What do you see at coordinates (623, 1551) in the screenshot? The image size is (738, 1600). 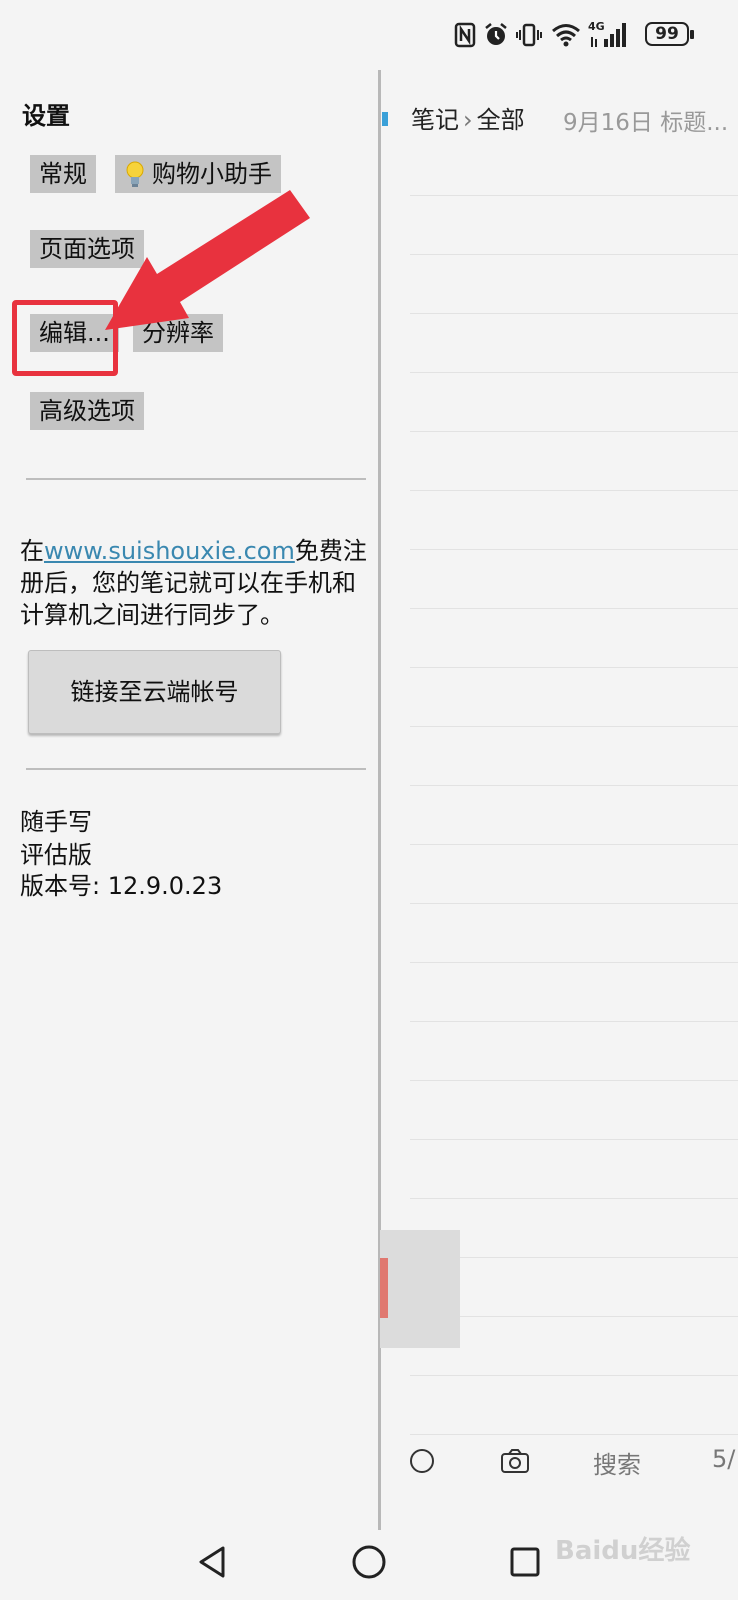 I see `watermark: Baidu经验` at bounding box center [623, 1551].